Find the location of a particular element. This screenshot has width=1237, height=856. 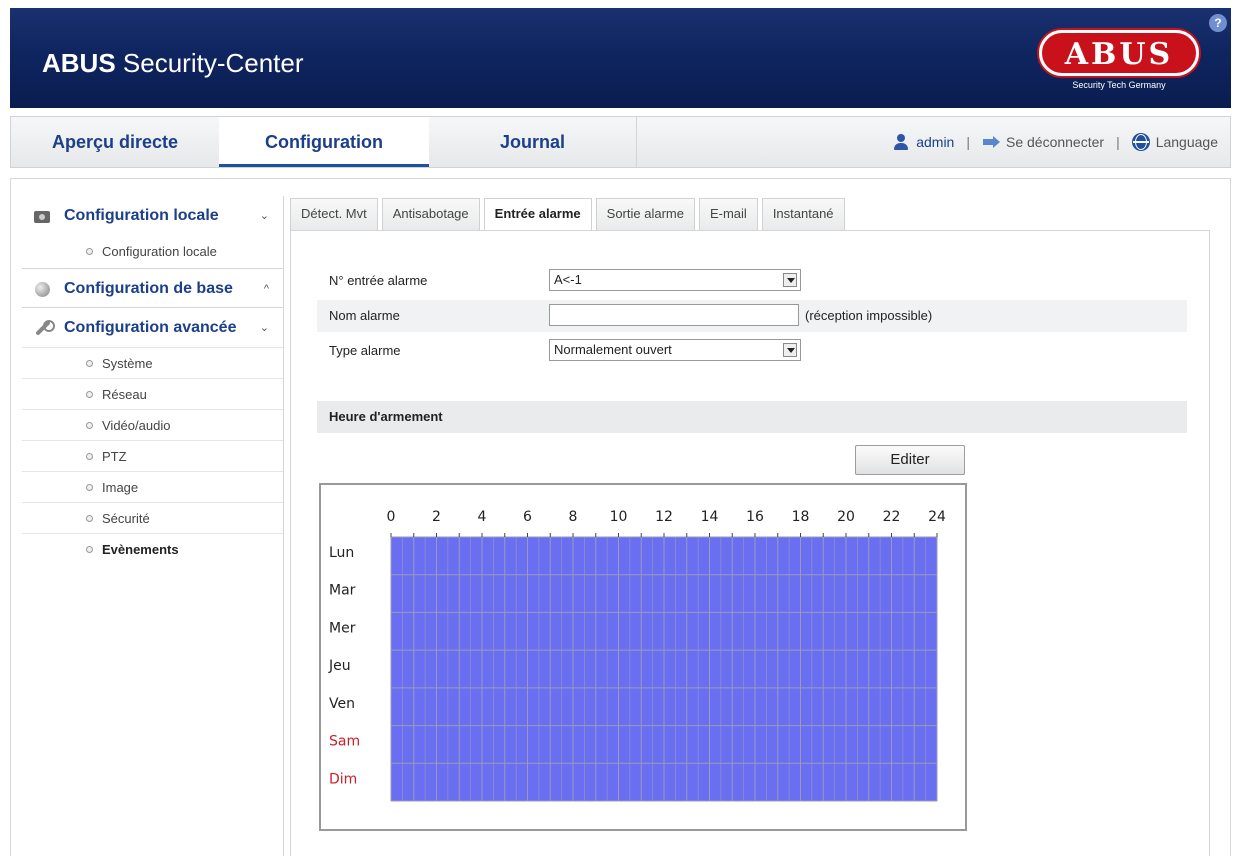

sidebar-item-label: PTZ is located at coordinates (114, 456).